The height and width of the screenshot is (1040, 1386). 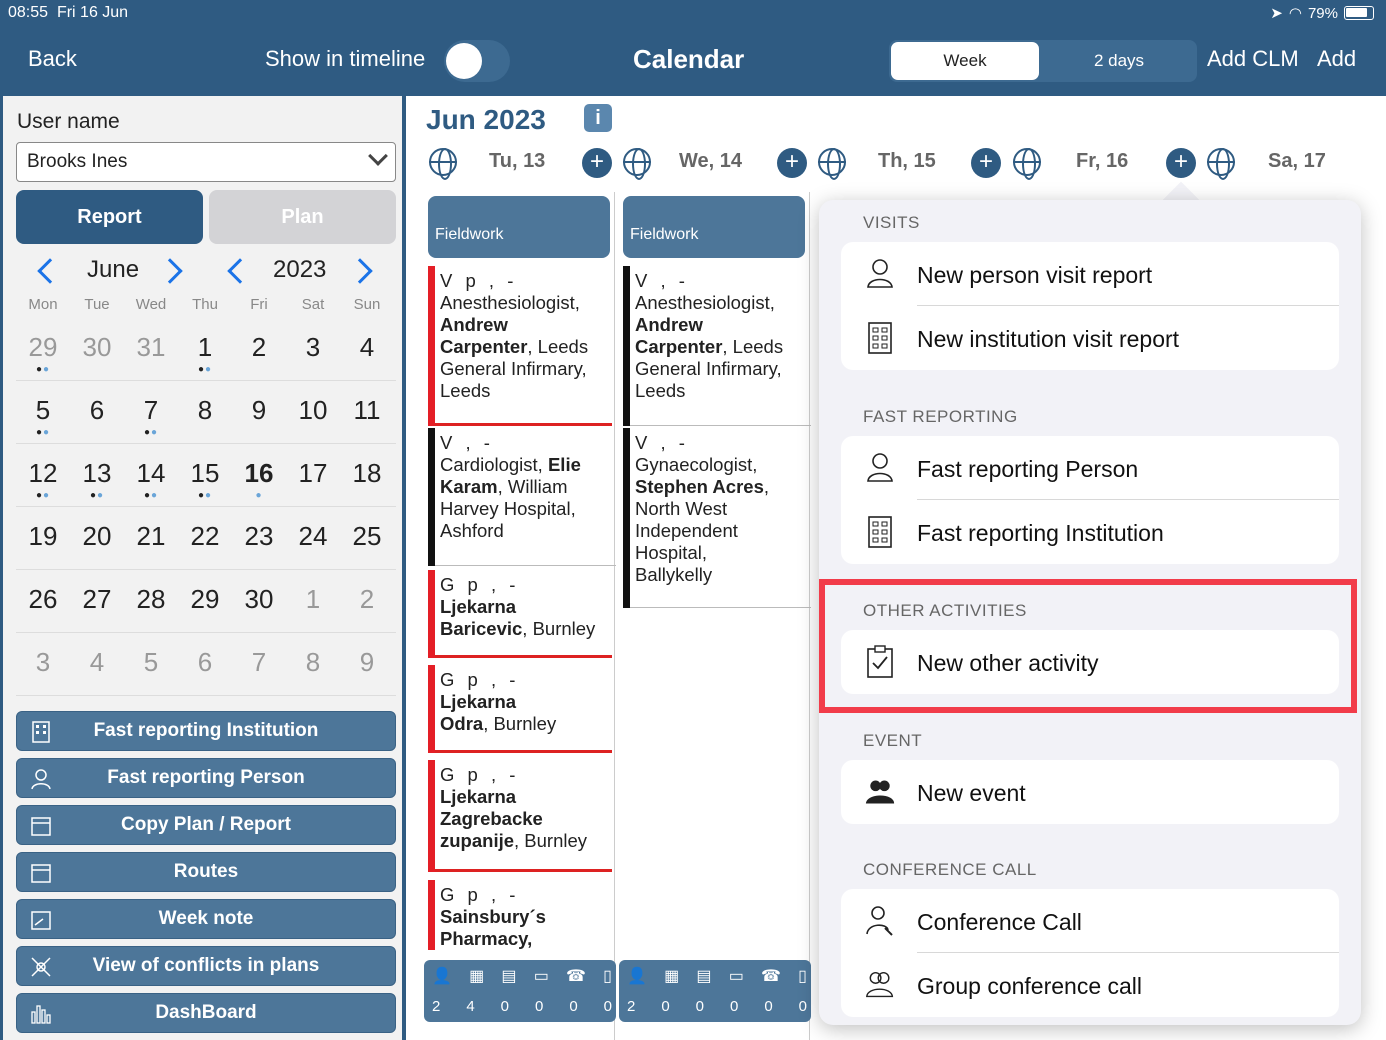 I want to click on calendar-day: 26, so click(x=43, y=599).